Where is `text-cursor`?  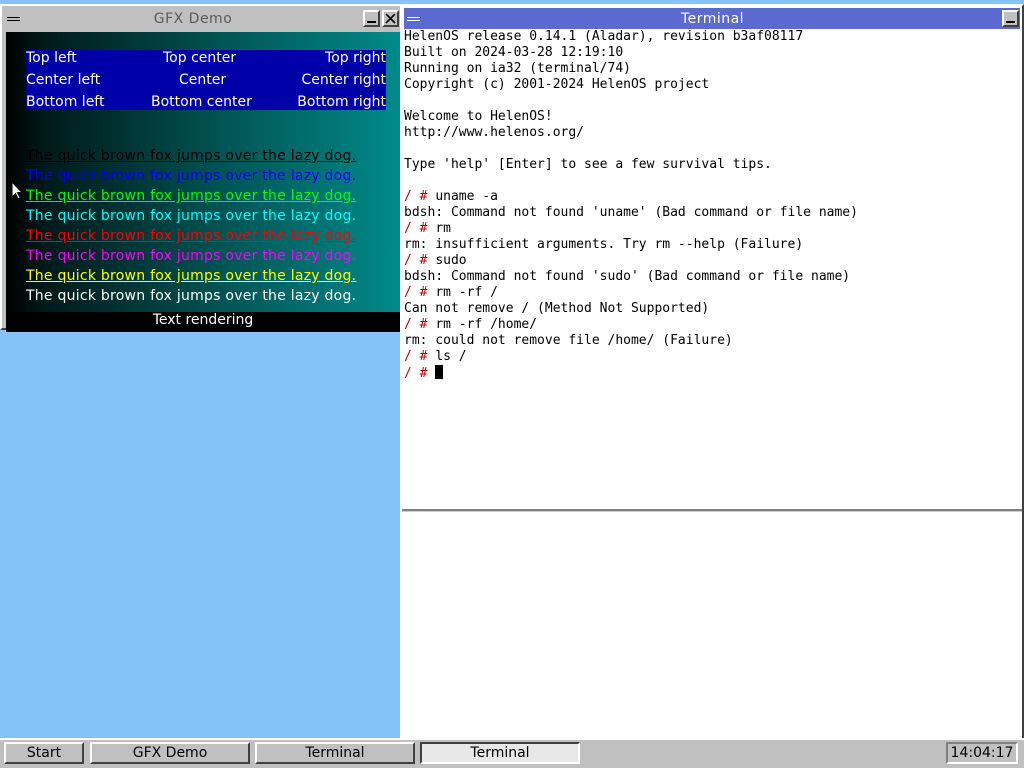 text-cursor is located at coordinates (439, 372).